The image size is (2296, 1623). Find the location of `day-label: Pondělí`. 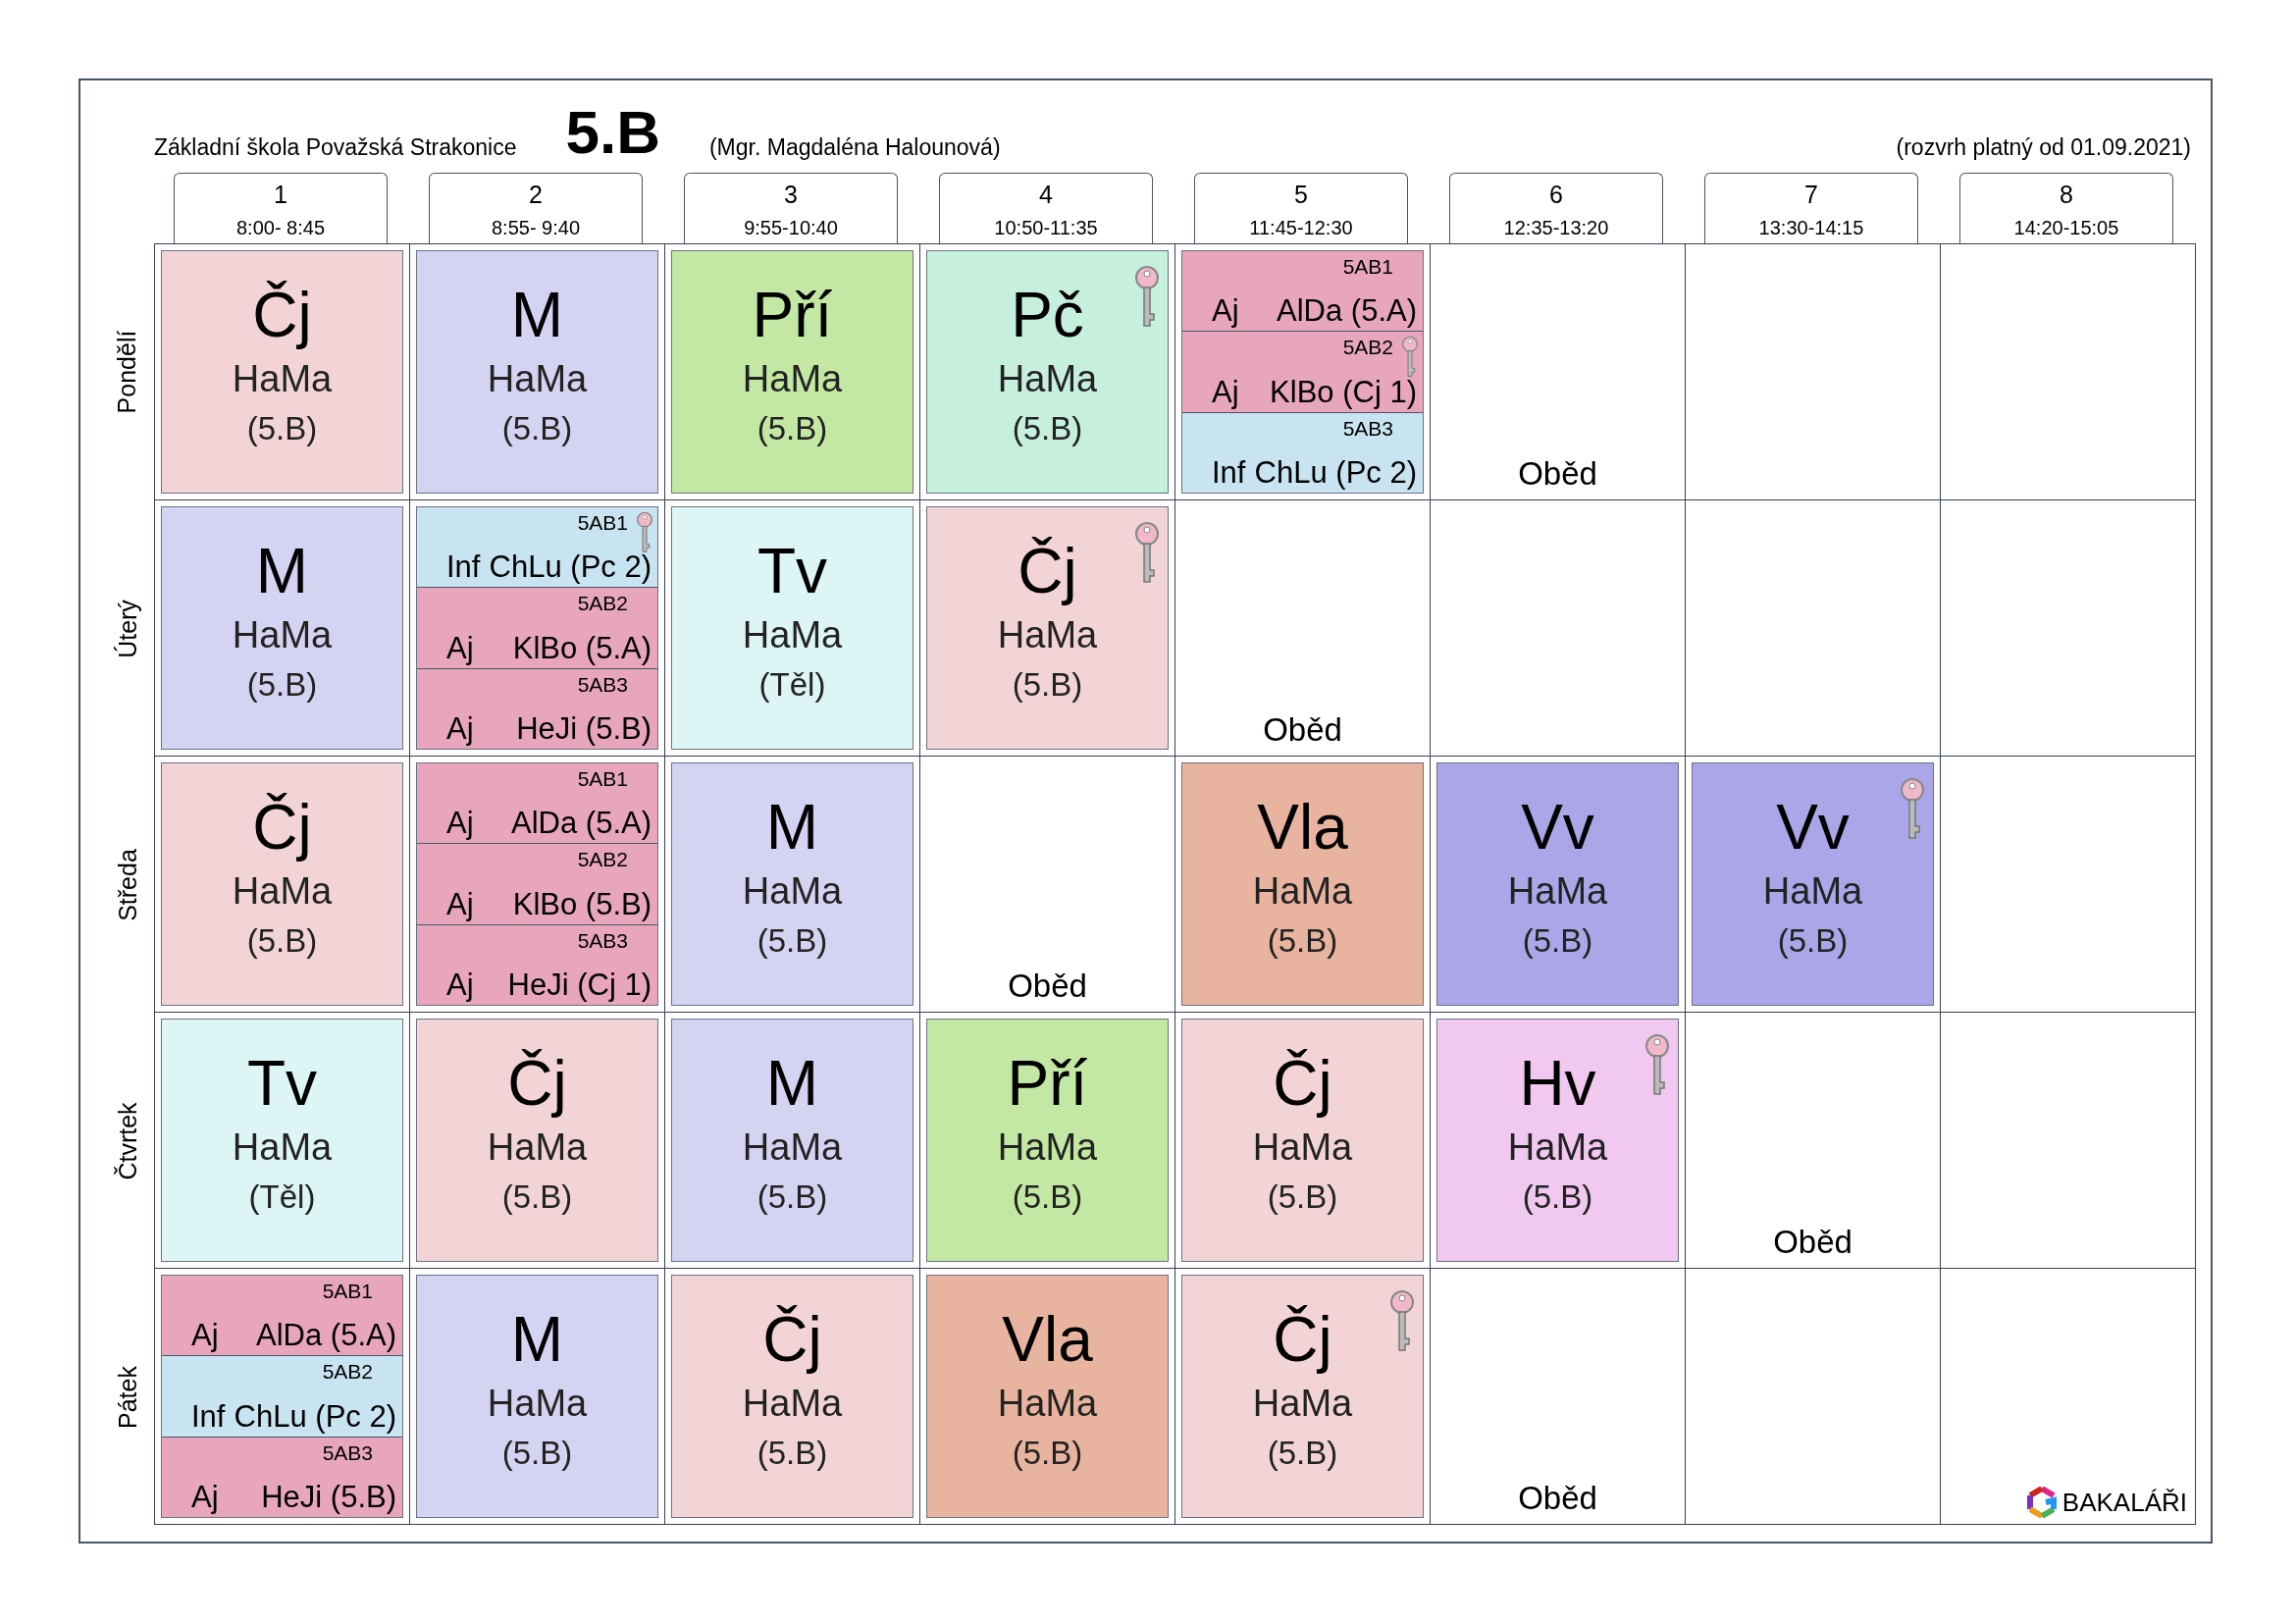

day-label: Pondělí is located at coordinates (127, 371).